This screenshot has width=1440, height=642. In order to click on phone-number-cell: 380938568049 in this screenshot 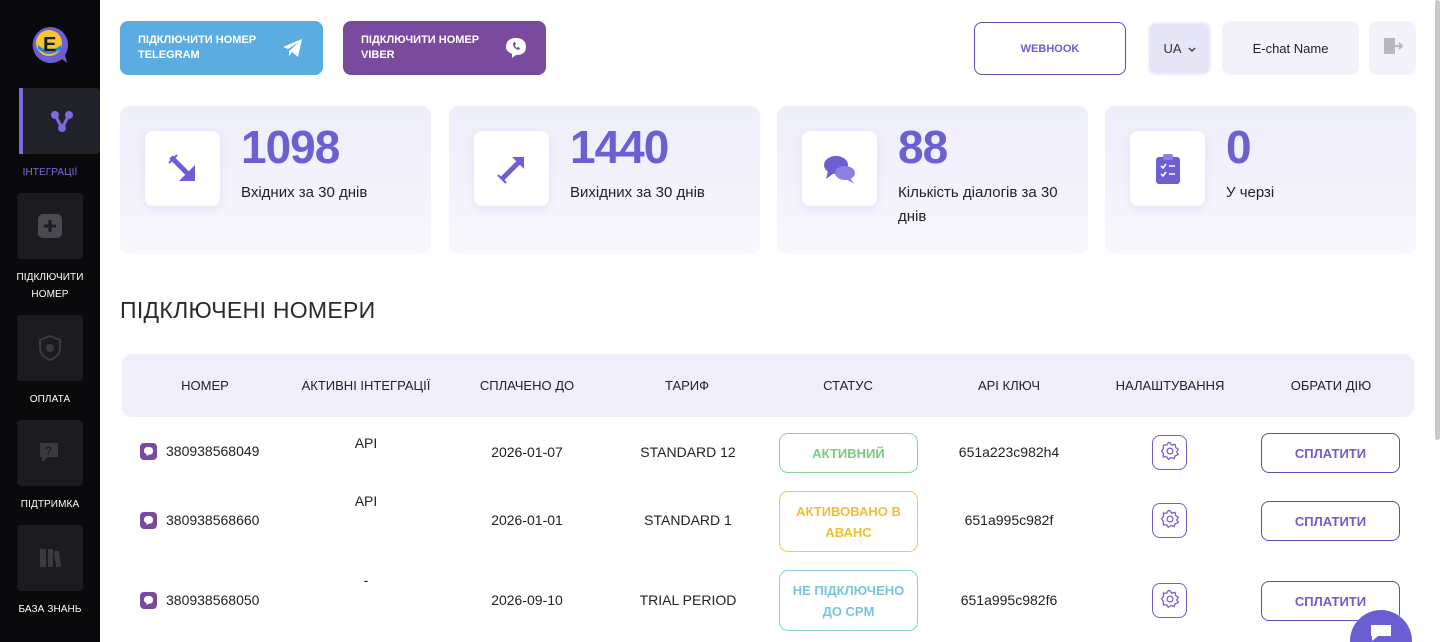, I will do `click(199, 451)`.